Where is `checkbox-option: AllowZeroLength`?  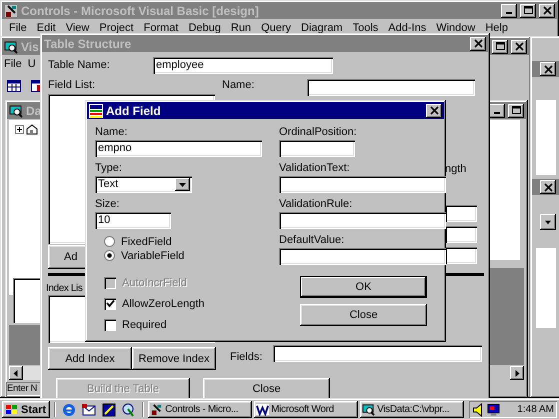 checkbox-option: AllowZeroLength is located at coordinates (183, 303).